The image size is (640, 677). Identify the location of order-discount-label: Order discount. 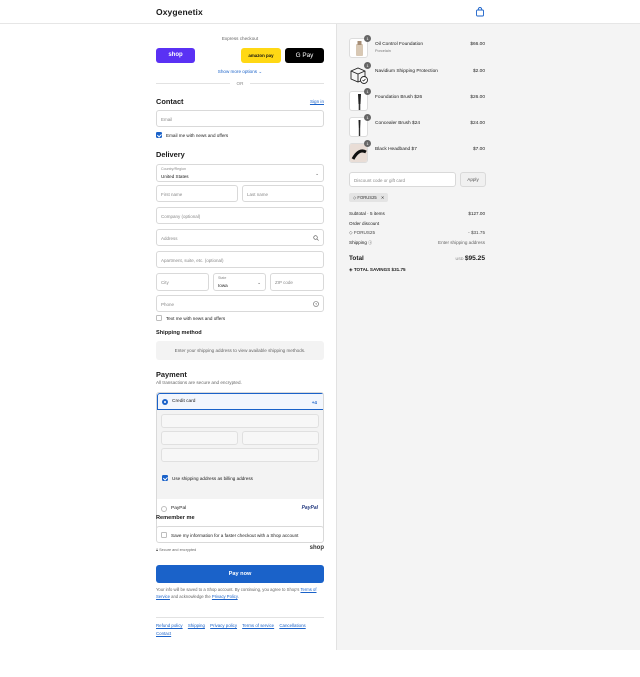
(364, 223).